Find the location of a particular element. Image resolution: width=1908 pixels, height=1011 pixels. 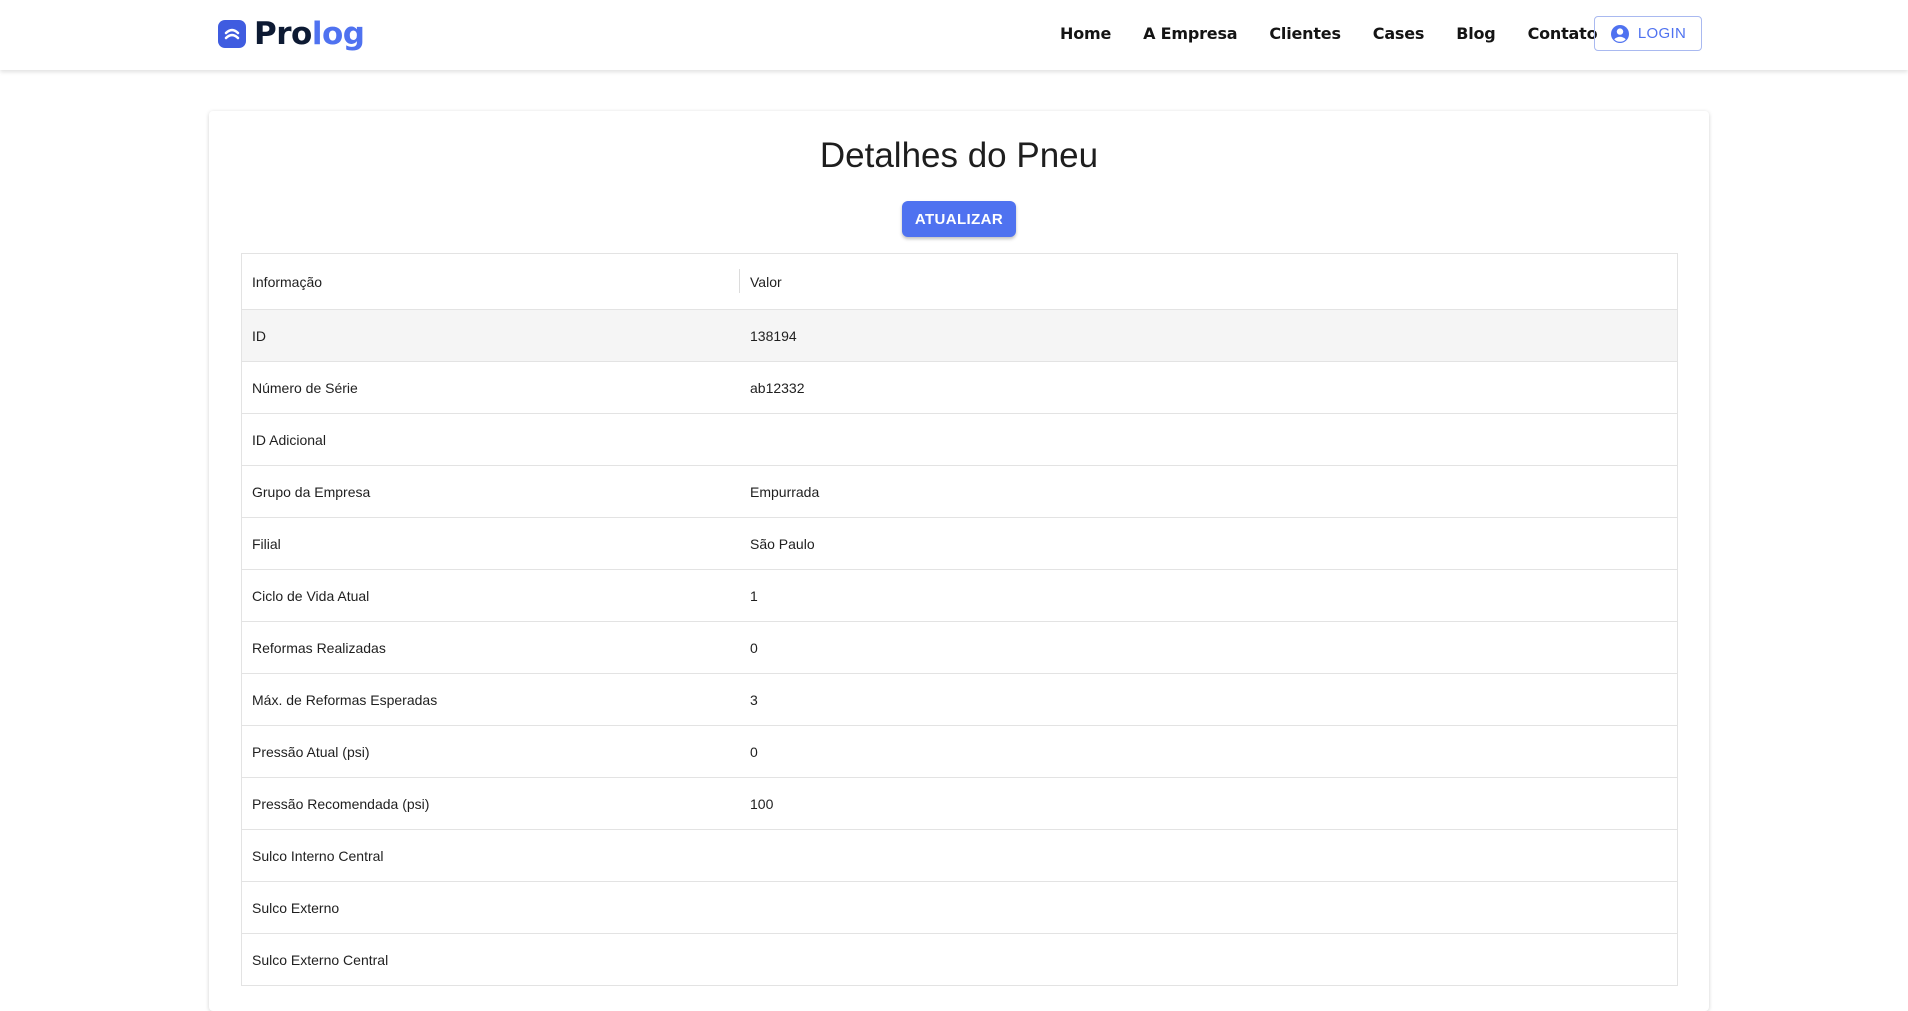

nav-link-home: Home is located at coordinates (1085, 33).